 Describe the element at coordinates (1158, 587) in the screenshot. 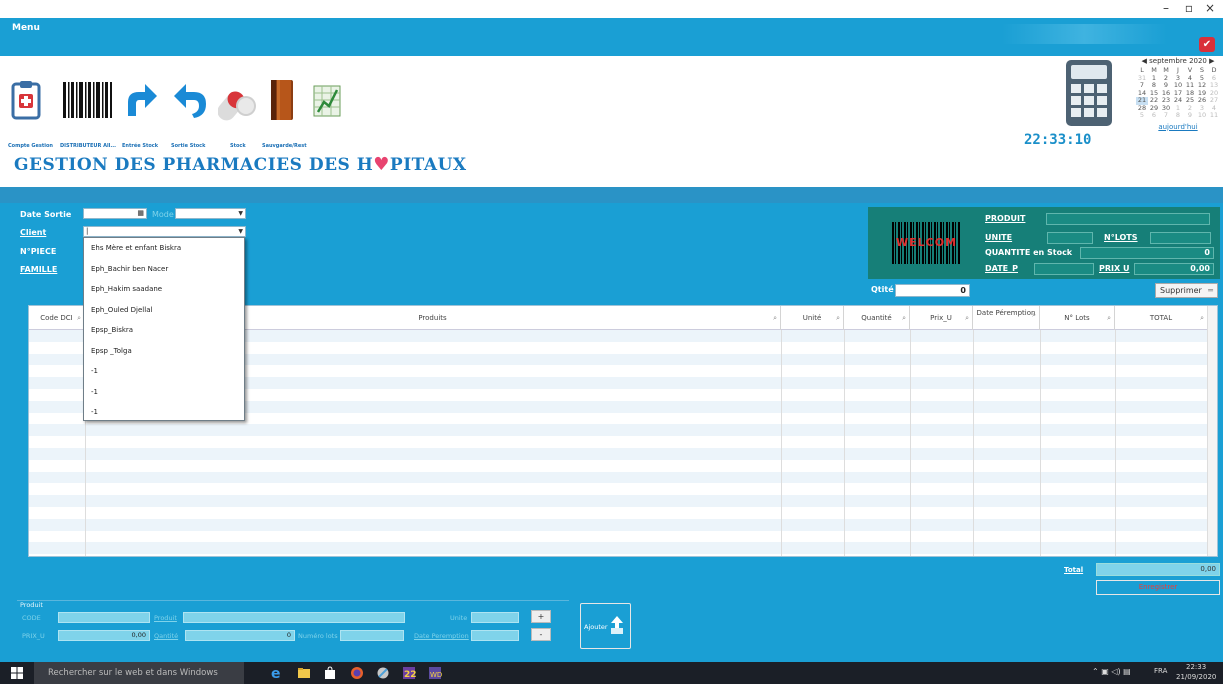

I see `enregistrer-button: Enregistrer` at that location.